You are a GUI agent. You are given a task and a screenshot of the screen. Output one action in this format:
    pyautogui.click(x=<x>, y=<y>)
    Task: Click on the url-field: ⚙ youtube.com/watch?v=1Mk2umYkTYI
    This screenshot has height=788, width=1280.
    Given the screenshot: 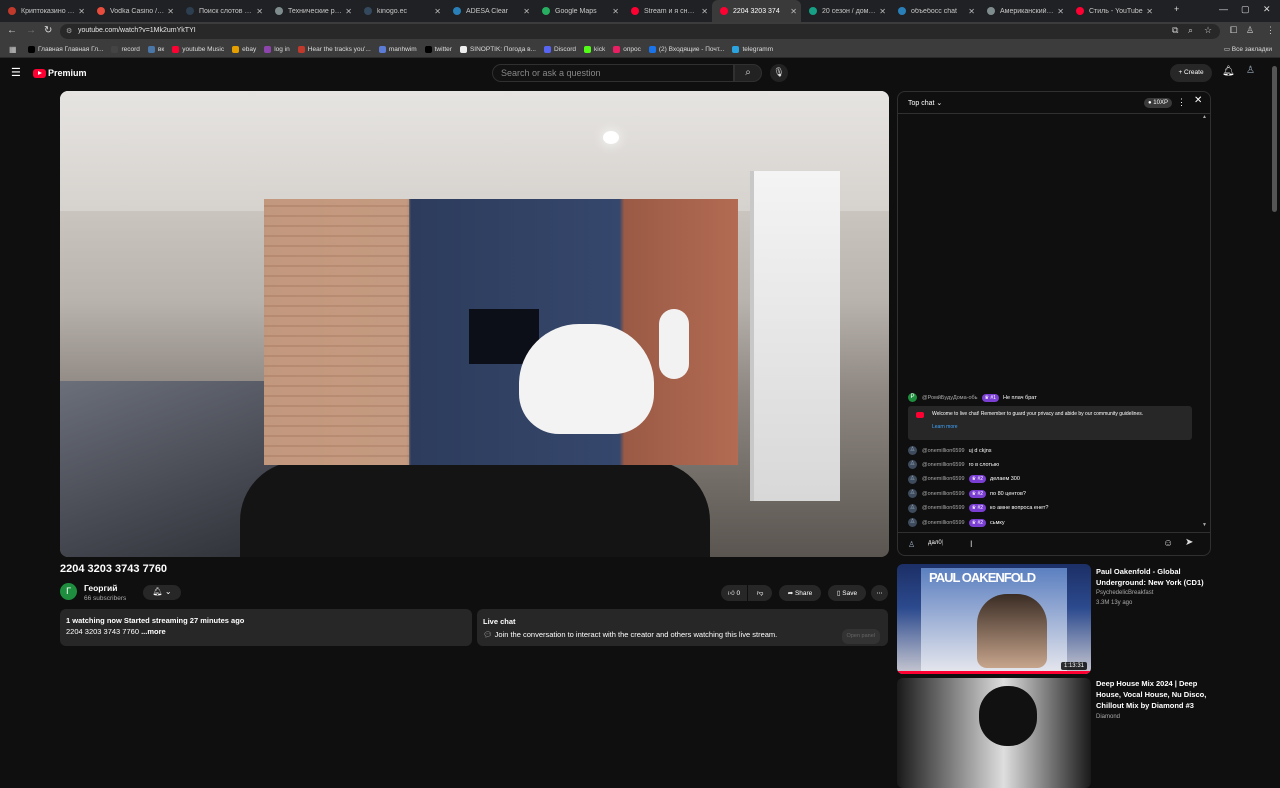 What is the action you would take?
    pyautogui.click(x=640, y=31)
    